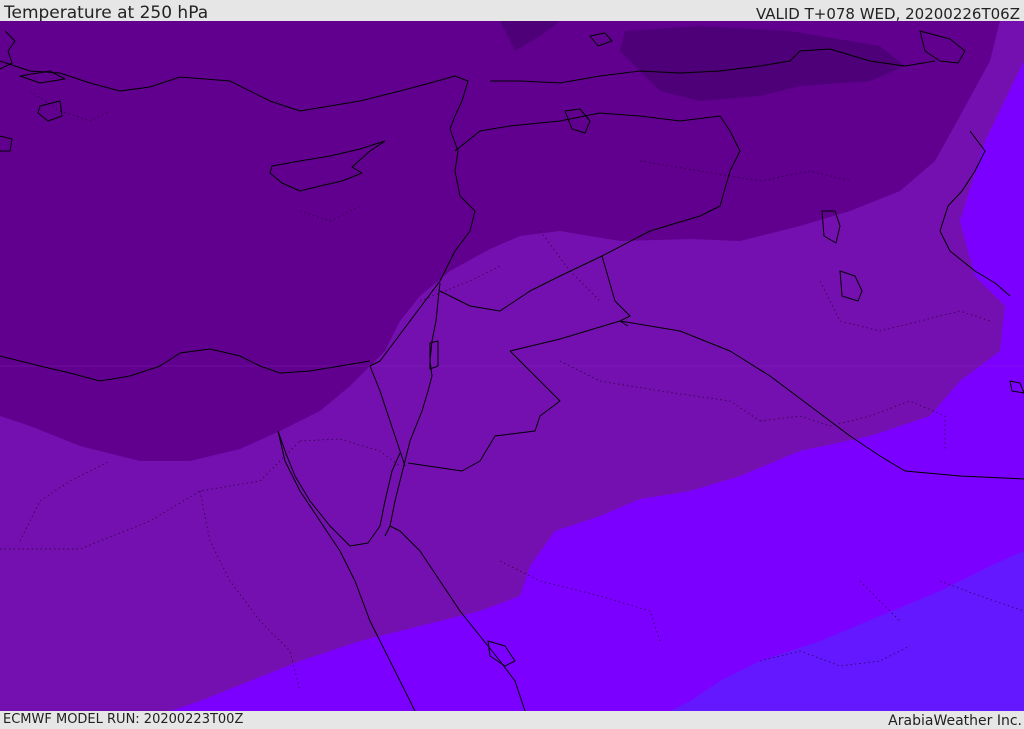 This screenshot has width=1024, height=729. What do you see at coordinates (123, 719) in the screenshot?
I see `model-run-label: ECMWF MODEL RUN: 20200223T00Z` at bounding box center [123, 719].